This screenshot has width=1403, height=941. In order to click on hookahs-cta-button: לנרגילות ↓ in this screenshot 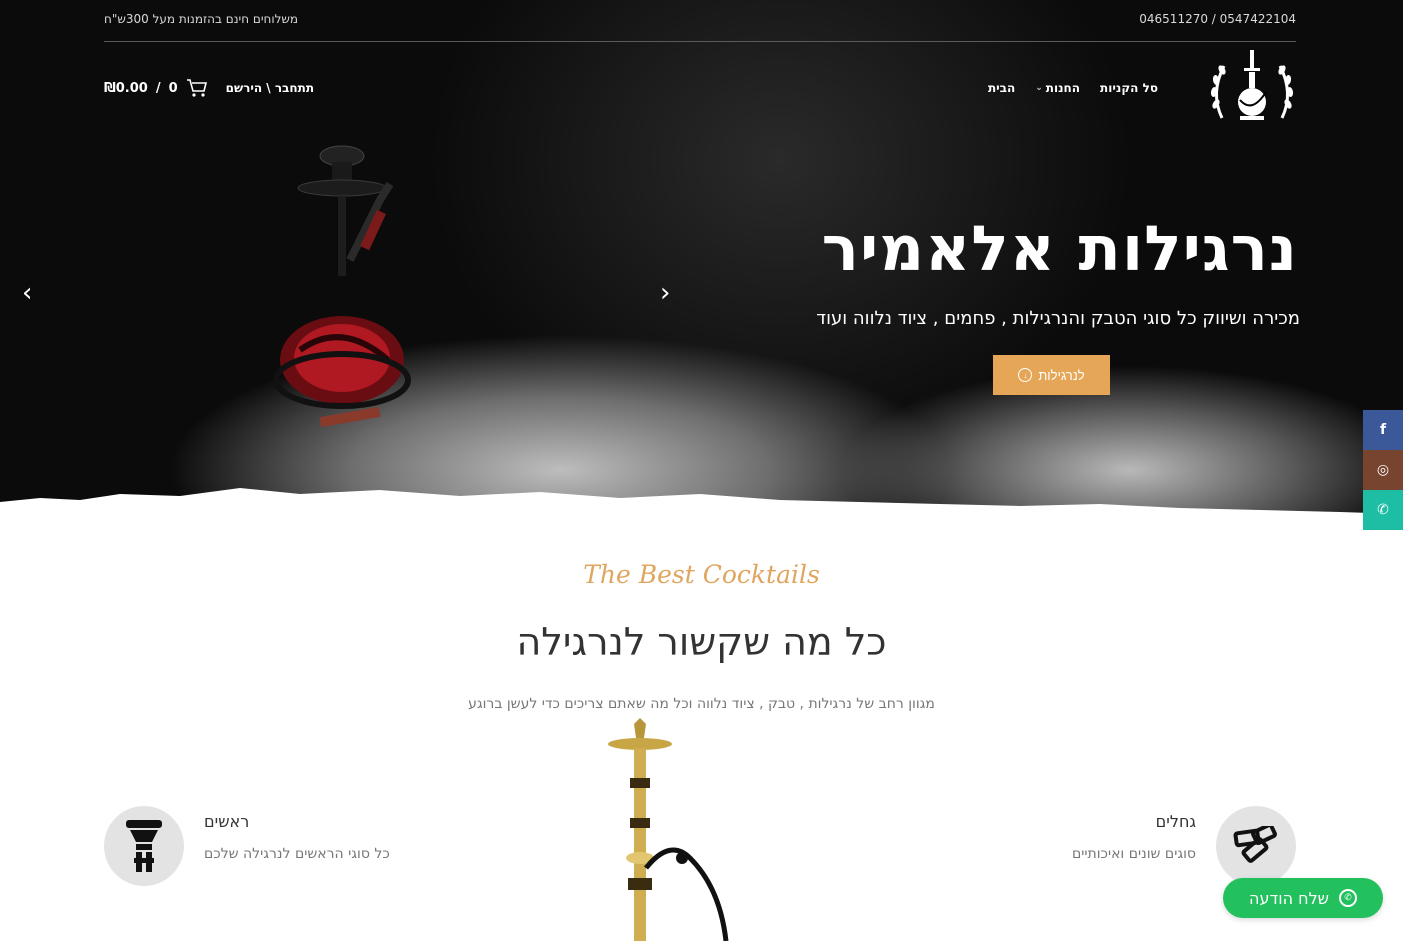, I will do `click(1051, 375)`.